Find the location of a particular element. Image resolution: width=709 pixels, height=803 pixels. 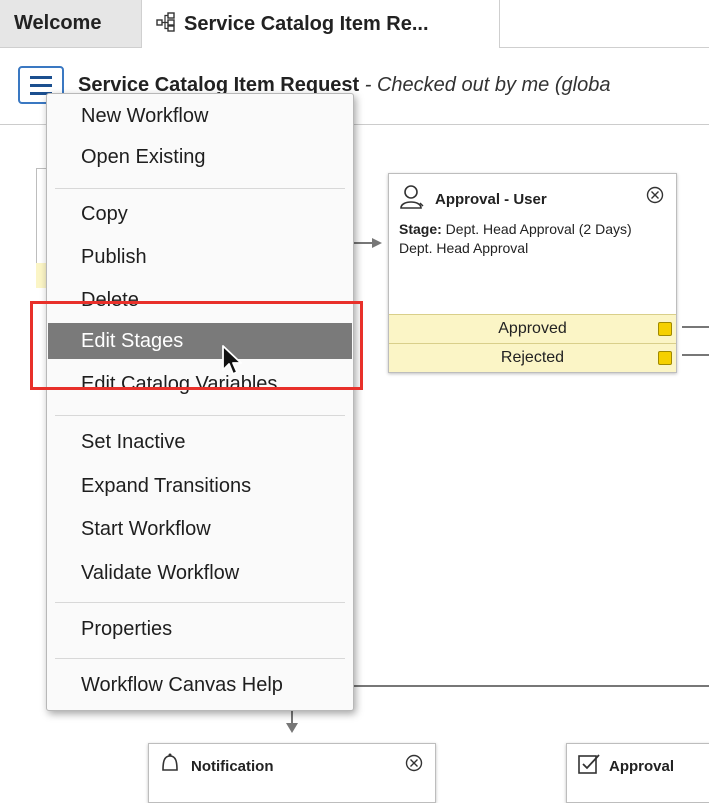

stage-label: Stage: is located at coordinates (420, 229).